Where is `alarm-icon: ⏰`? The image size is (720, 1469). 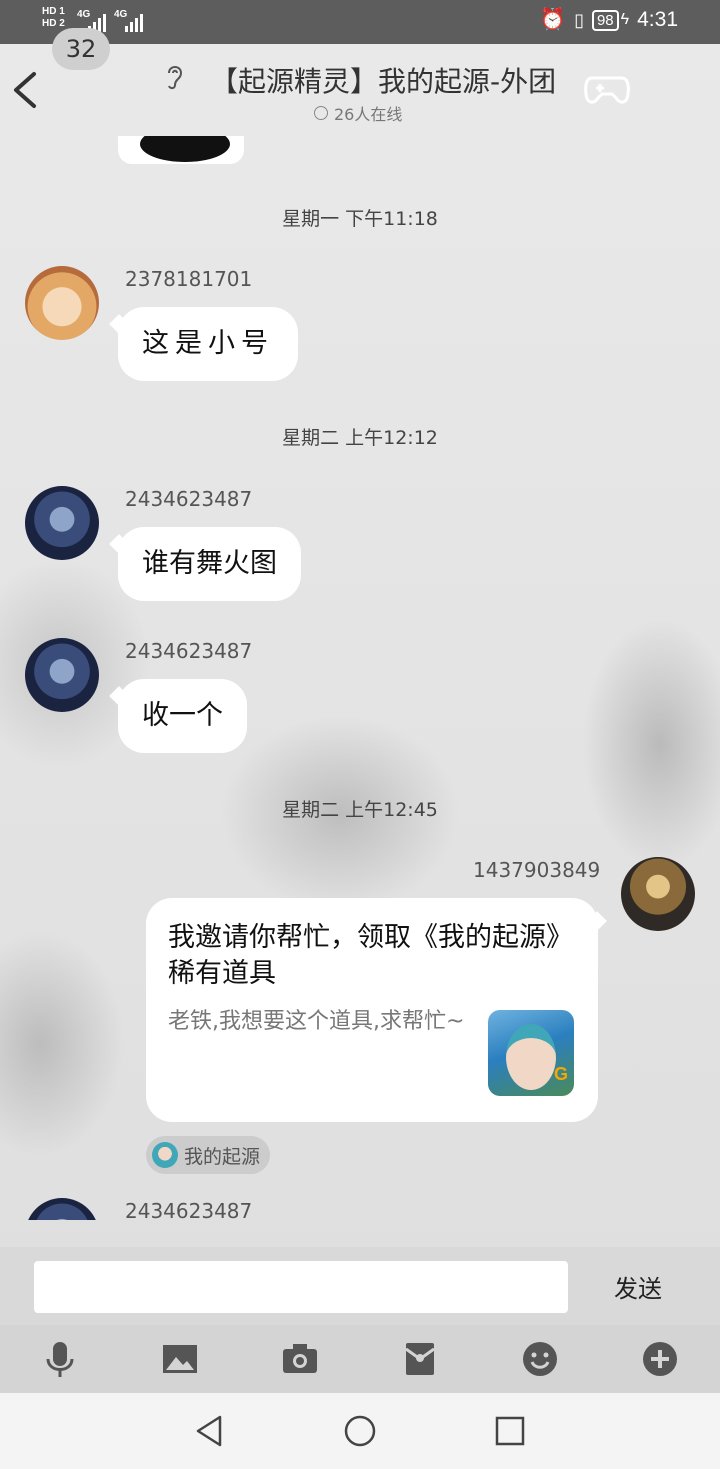
alarm-icon: ⏰ is located at coordinates (553, 19).